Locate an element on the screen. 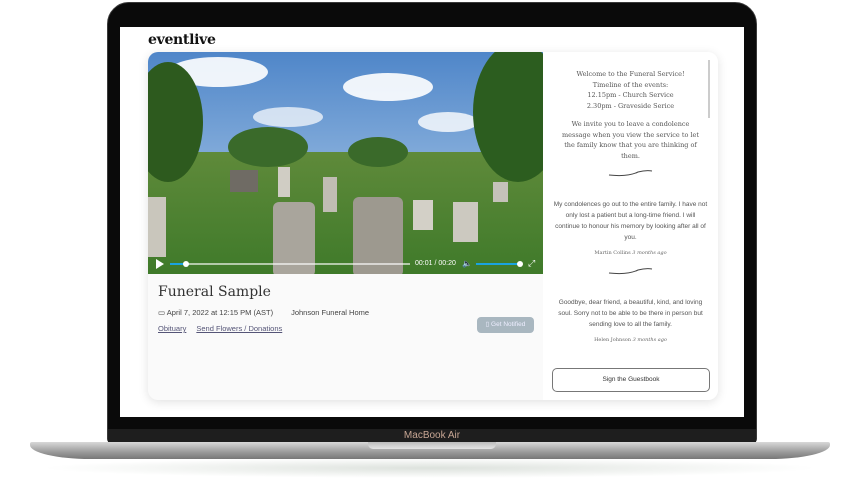 Image resolution: width=850 pixels, height=490 pixels. logo: eventlive is located at coordinates (182, 40).